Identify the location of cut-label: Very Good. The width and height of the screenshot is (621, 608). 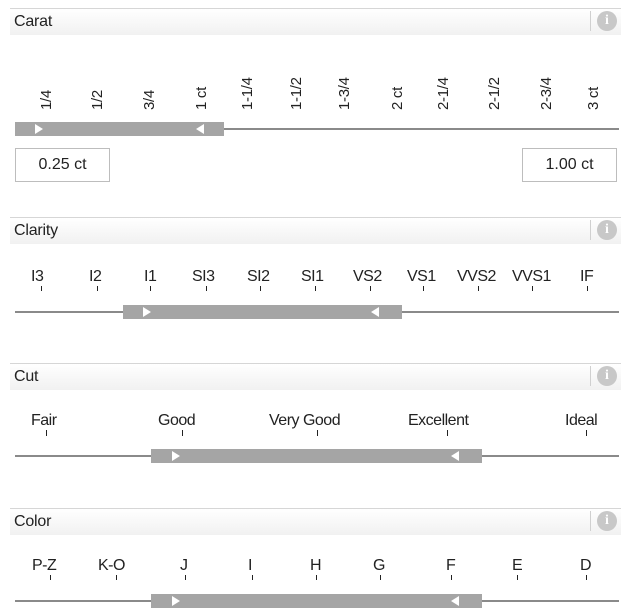
(305, 421).